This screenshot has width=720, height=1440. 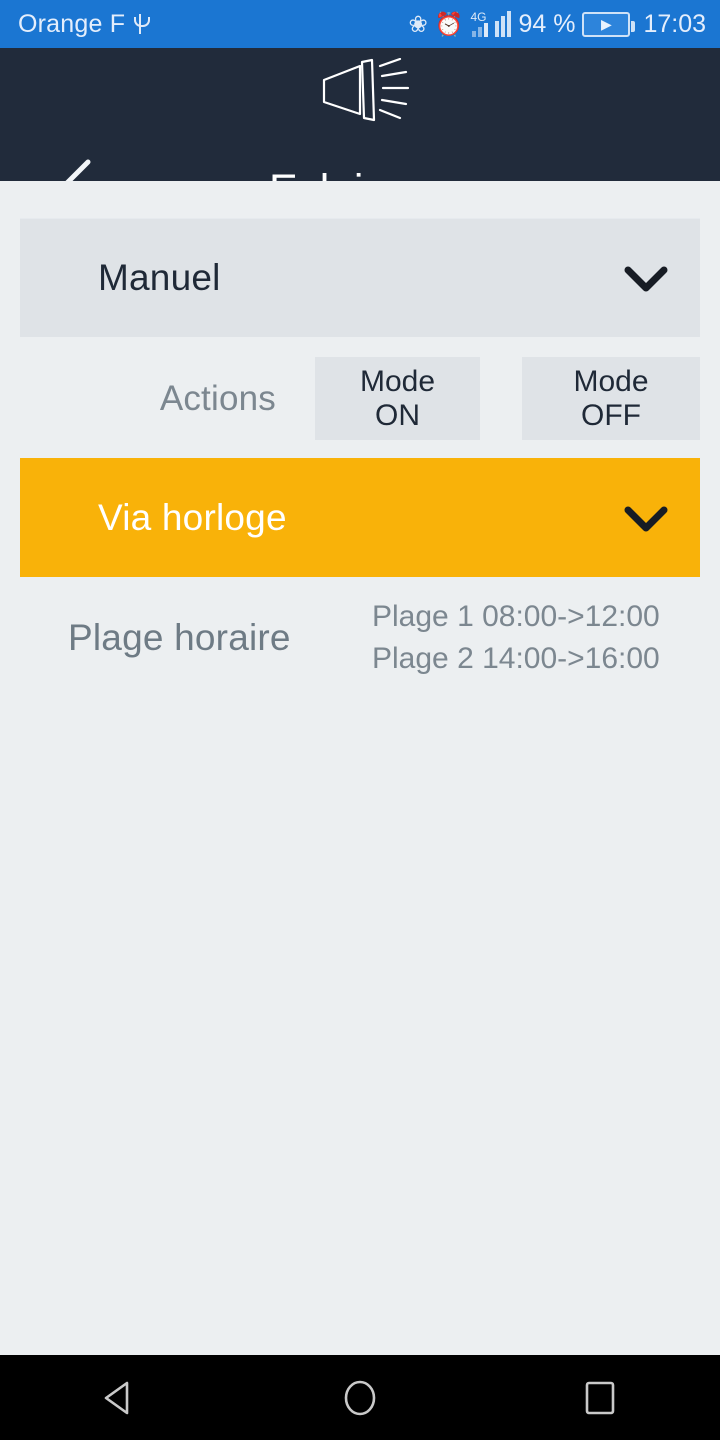 I want to click on signal-bars-icon: 4G, so click(x=479, y=23).